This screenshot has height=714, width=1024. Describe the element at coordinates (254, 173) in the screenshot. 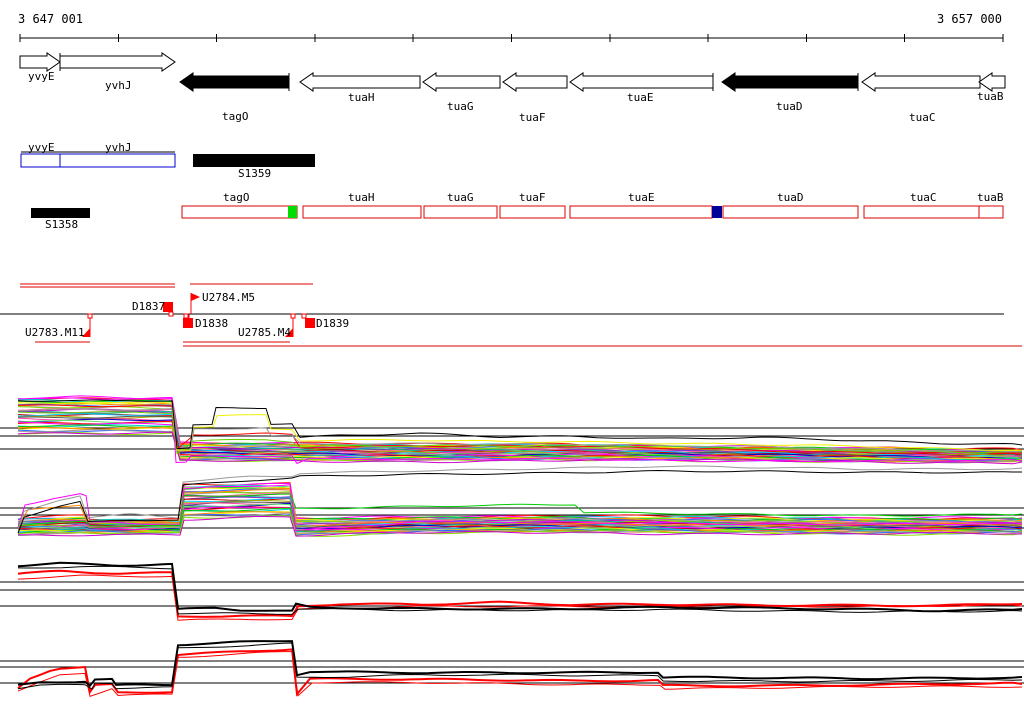

I see `segment-label: S1359` at that location.